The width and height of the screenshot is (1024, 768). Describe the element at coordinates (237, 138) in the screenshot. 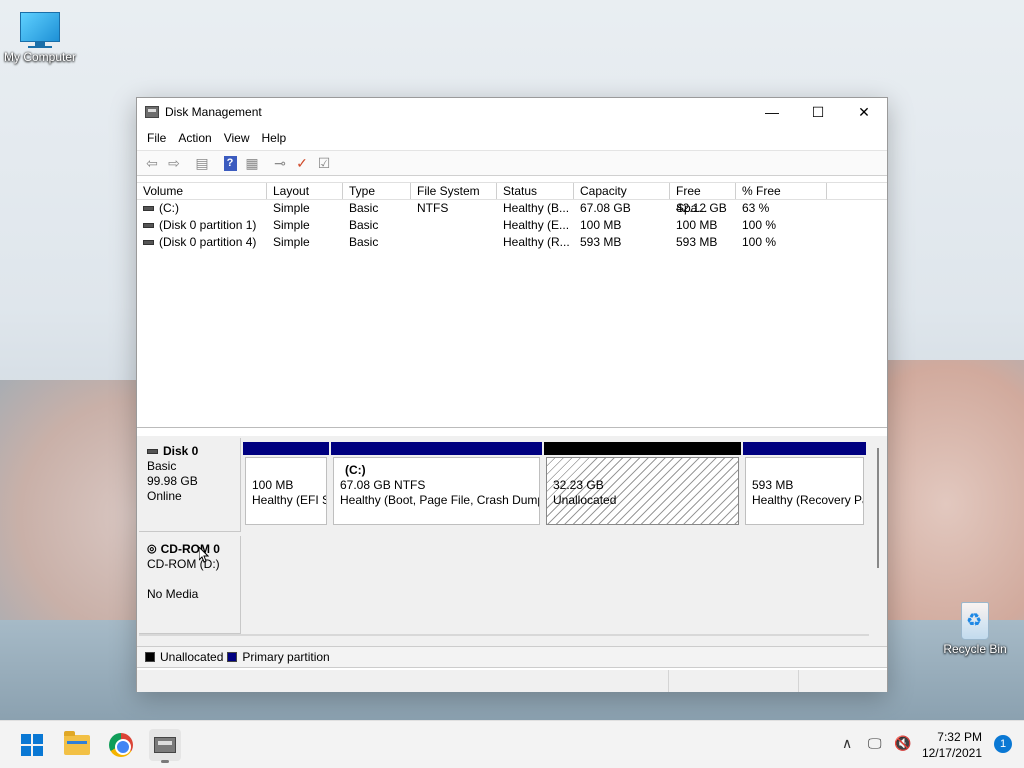

I see `menu-view: View` at that location.